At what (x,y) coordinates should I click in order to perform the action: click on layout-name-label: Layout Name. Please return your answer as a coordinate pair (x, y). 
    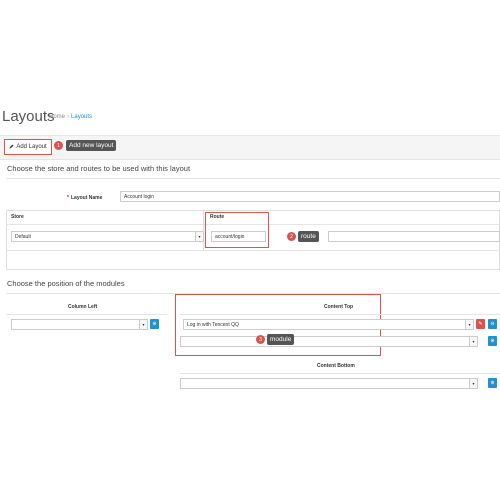
    Looking at the image, I should click on (87, 198).